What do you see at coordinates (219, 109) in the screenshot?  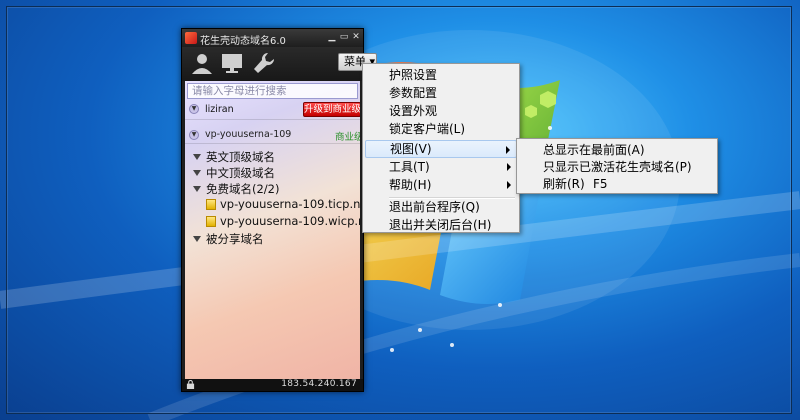 I see `username-label: liziran` at bounding box center [219, 109].